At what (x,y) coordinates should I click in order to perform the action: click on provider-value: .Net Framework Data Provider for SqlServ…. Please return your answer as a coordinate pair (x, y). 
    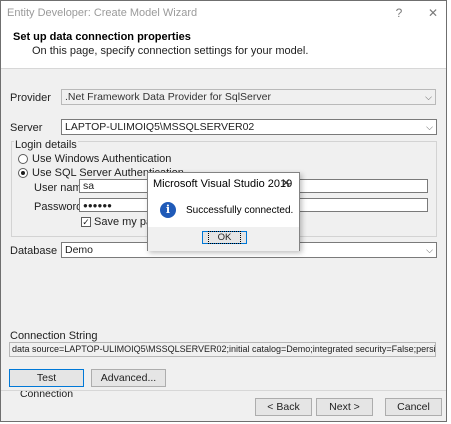
    Looking at the image, I should click on (168, 97).